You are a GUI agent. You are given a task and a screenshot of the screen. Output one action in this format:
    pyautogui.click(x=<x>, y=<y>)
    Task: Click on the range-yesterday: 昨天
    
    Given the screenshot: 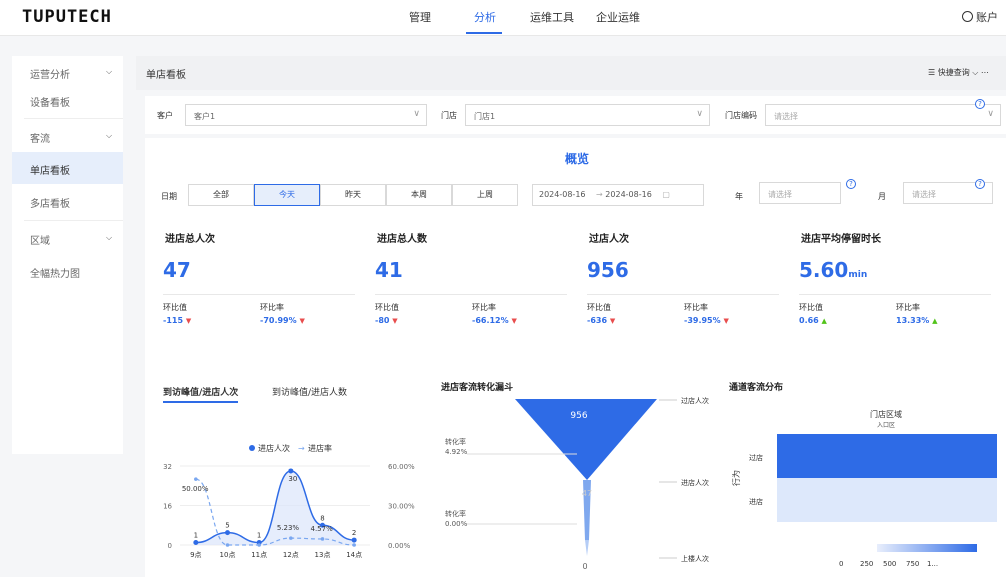 What is the action you would take?
    pyautogui.click(x=353, y=195)
    